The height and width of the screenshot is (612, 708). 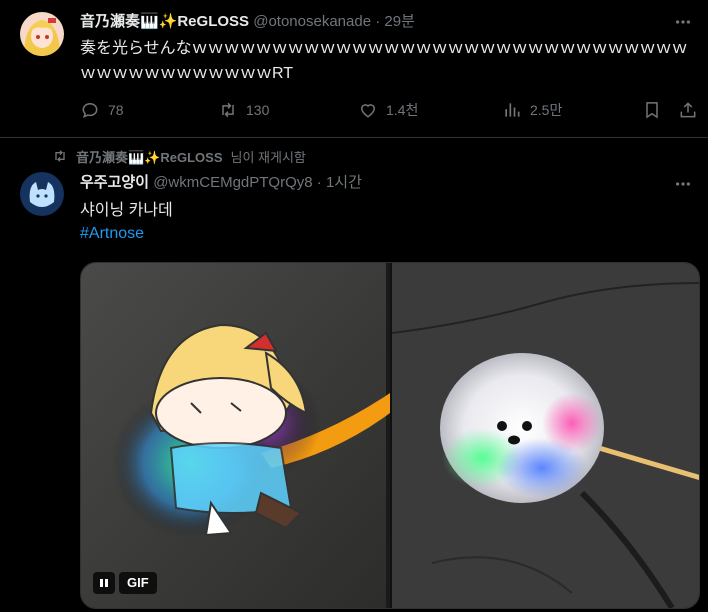 I want to click on timestamp: 1시간, so click(x=344, y=182).